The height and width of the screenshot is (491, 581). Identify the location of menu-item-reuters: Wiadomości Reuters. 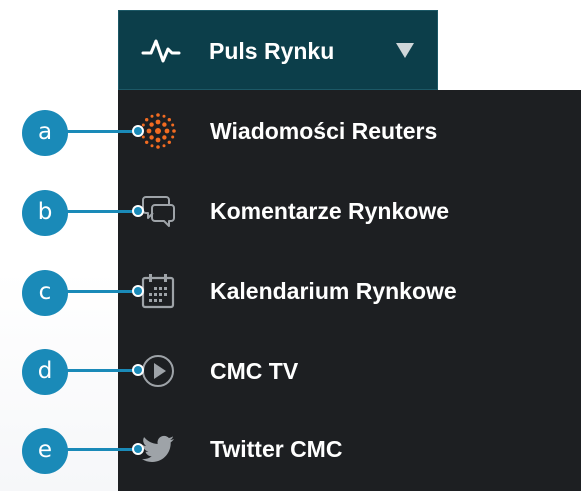
(349, 131).